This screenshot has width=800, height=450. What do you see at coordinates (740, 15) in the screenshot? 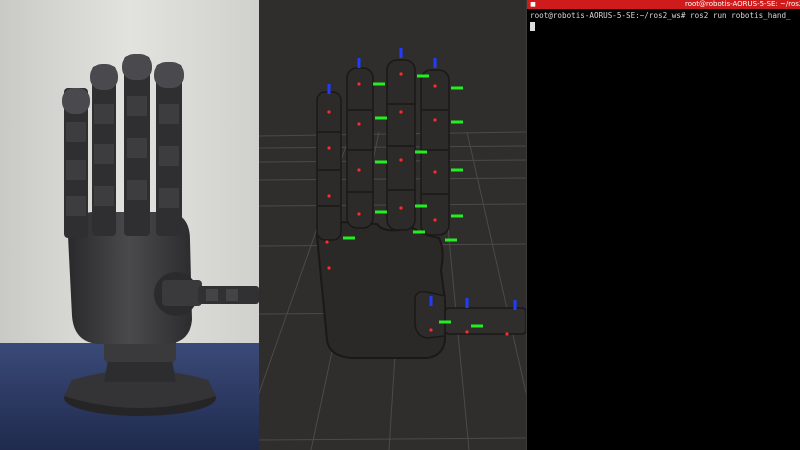
I see `terminal-command: ros2 run robotis_hand_` at bounding box center [740, 15].